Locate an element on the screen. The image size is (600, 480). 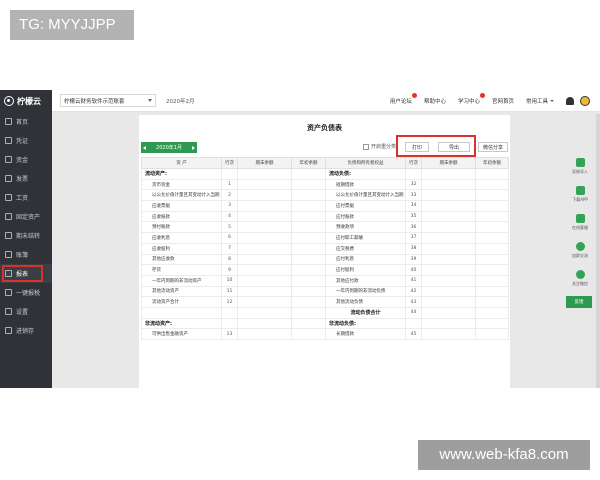
sidebar-item-ledger: 账簿 is located at coordinates (26, 254).